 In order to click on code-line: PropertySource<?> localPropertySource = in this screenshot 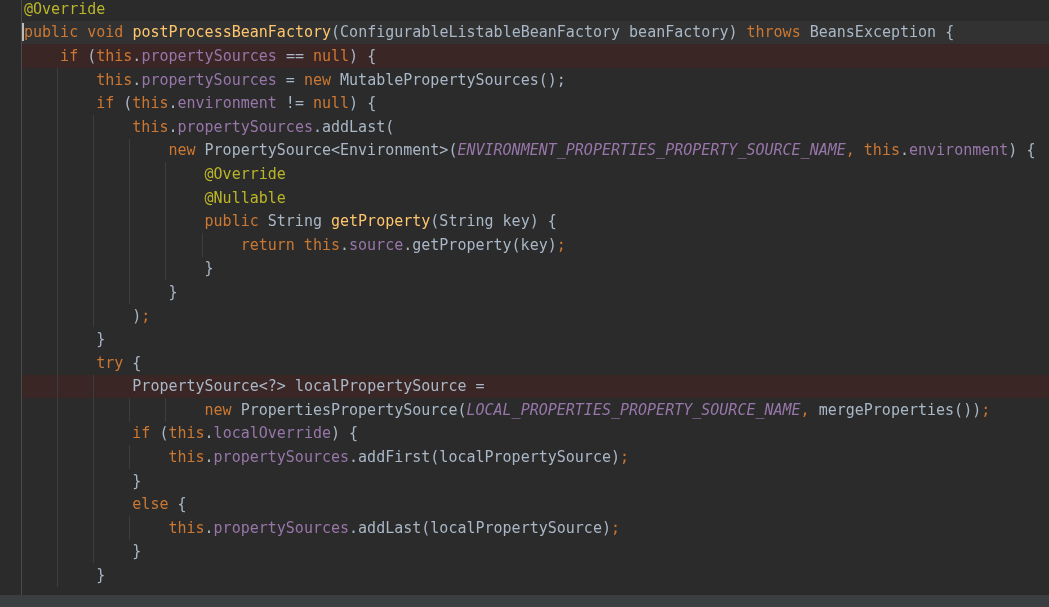, I will do `click(308, 386)`.